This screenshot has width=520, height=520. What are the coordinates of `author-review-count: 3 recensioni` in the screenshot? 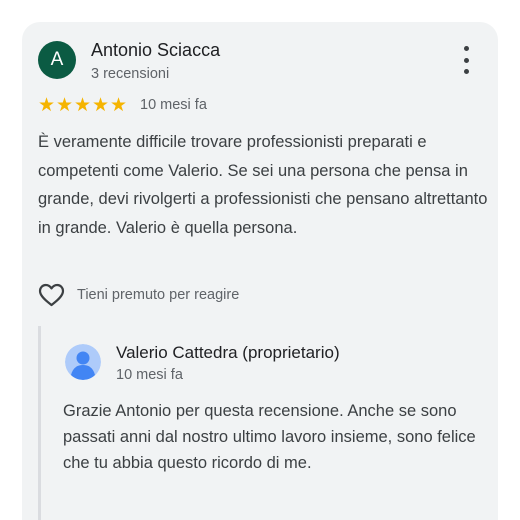 It's located at (130, 74).